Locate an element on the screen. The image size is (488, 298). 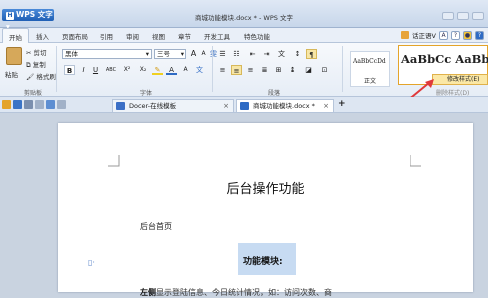
subscript-button: X₂ is located at coordinates (143, 70).